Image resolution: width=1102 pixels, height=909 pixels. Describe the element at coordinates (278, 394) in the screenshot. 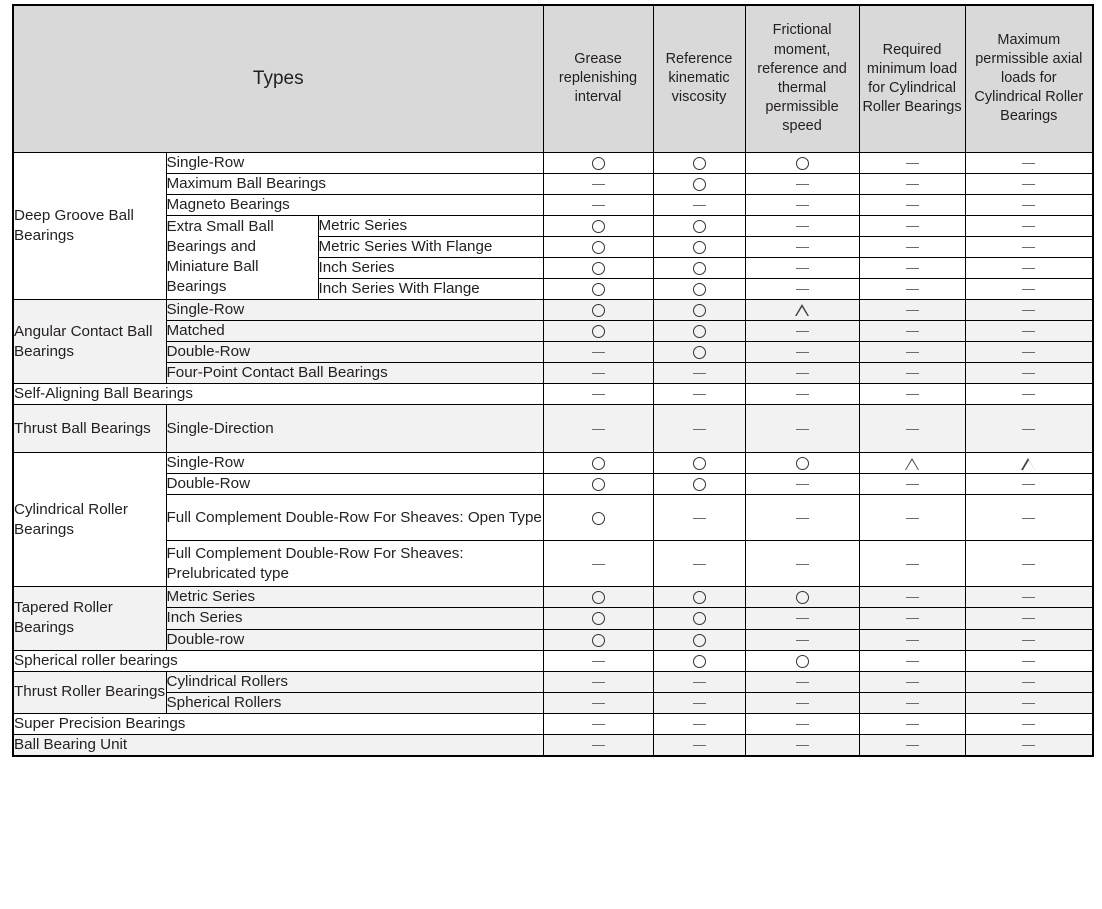

I see `group-label-cell: Self-Aligning Ball Bearings` at that location.